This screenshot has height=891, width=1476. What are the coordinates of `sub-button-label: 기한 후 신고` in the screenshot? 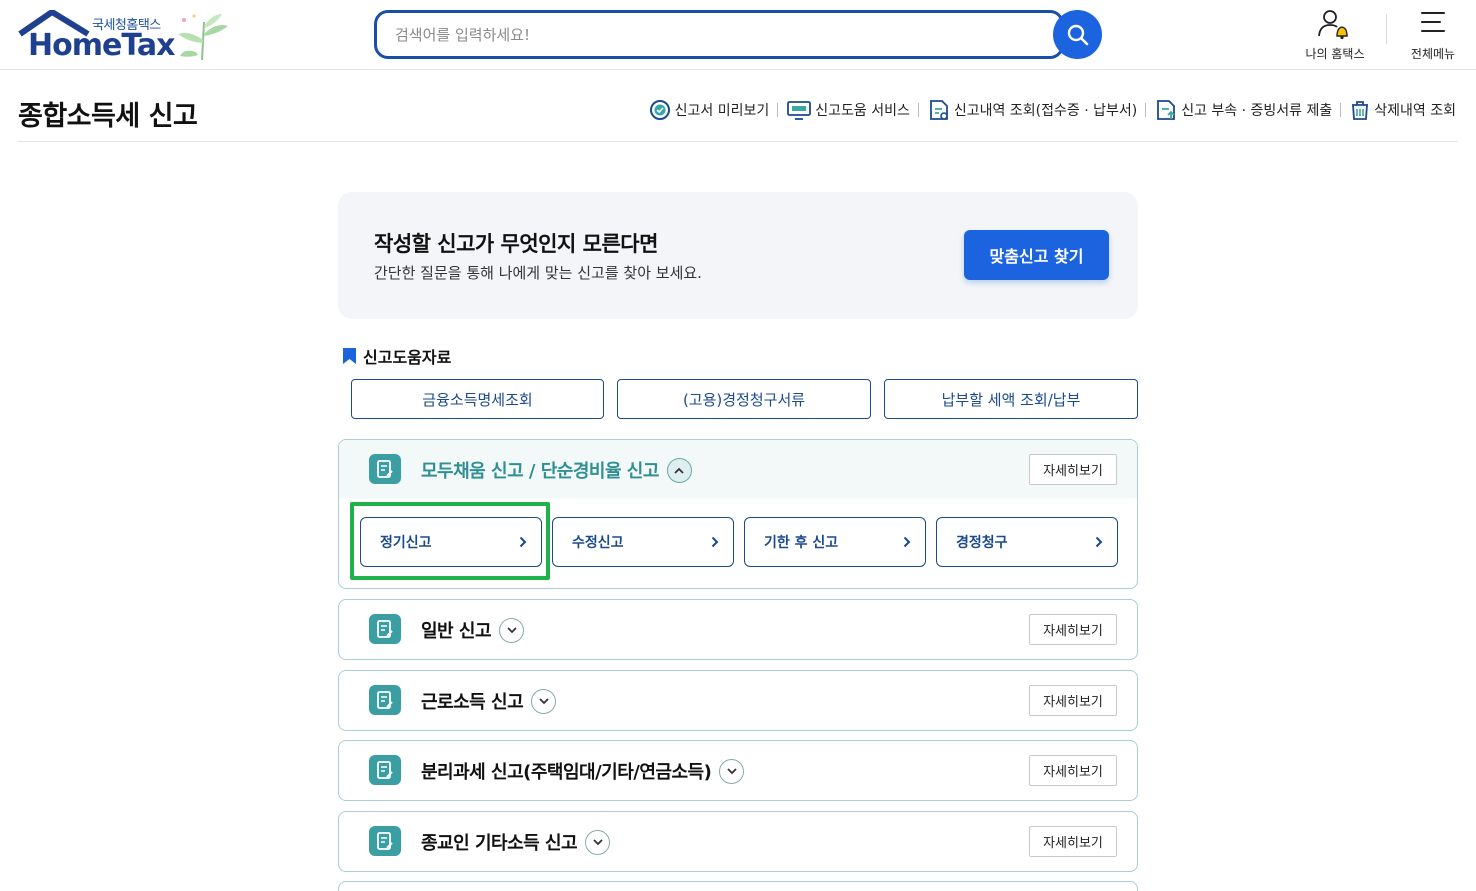 It's located at (801, 543).